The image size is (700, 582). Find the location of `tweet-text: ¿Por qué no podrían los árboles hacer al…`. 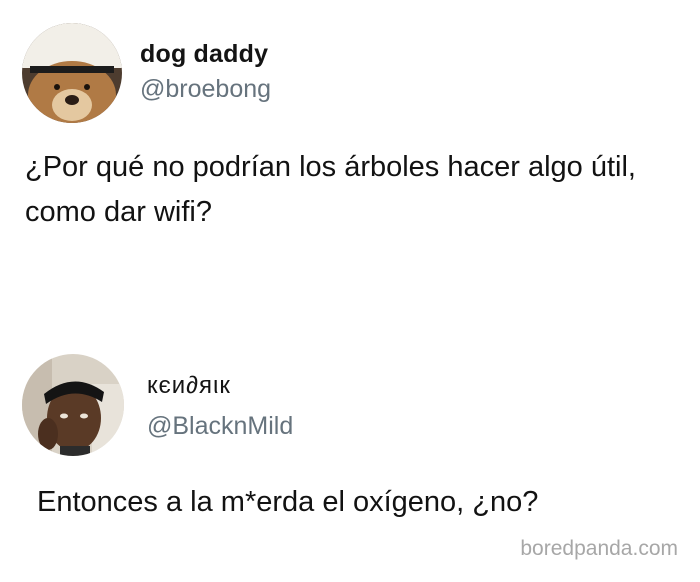

tweet-text: ¿Por qué no podrían los árboles hacer al… is located at coordinates (330, 189).